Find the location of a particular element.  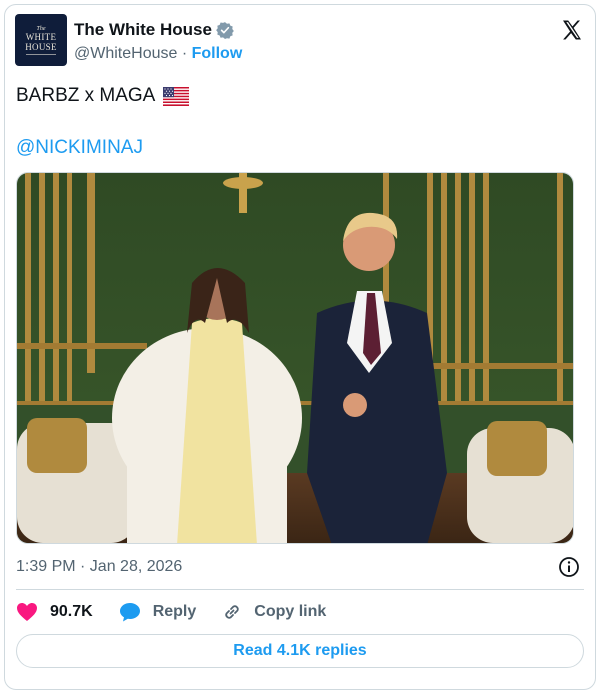

tweet-text: BARBZ x MAGA is located at coordinates (86, 95).